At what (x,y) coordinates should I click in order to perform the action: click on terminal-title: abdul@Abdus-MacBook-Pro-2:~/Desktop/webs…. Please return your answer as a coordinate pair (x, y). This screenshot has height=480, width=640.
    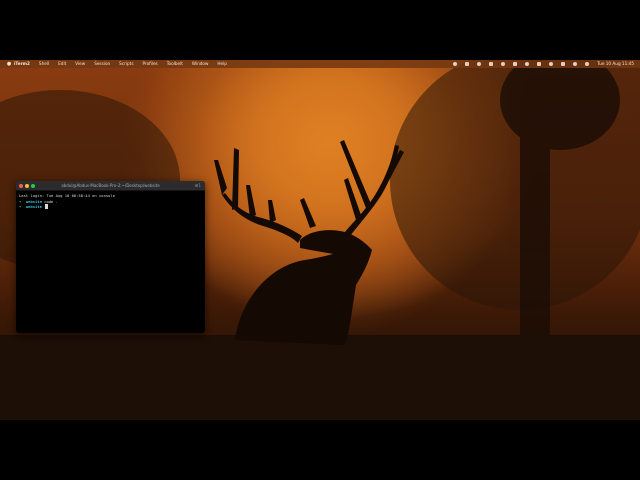
    Looking at the image, I should click on (110, 185).